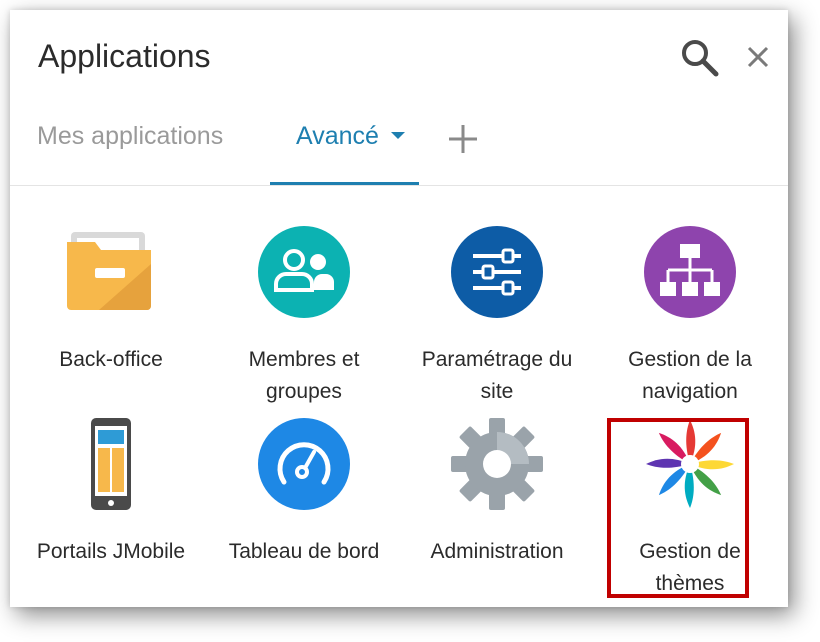  I want to click on app-parametrage-site: Paramétrage du site, so click(497, 314).